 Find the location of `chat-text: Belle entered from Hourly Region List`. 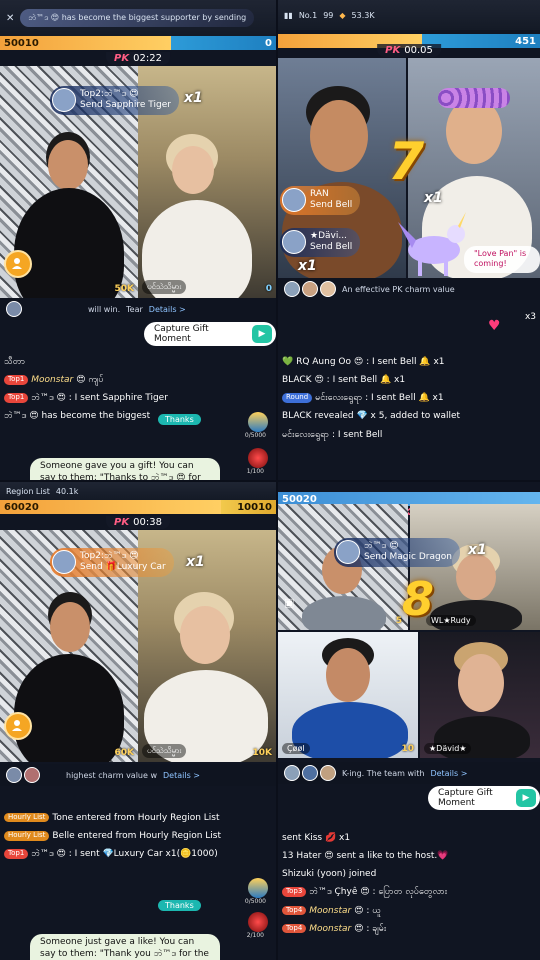

chat-text: Belle entered from Hourly Region List is located at coordinates (137, 836).